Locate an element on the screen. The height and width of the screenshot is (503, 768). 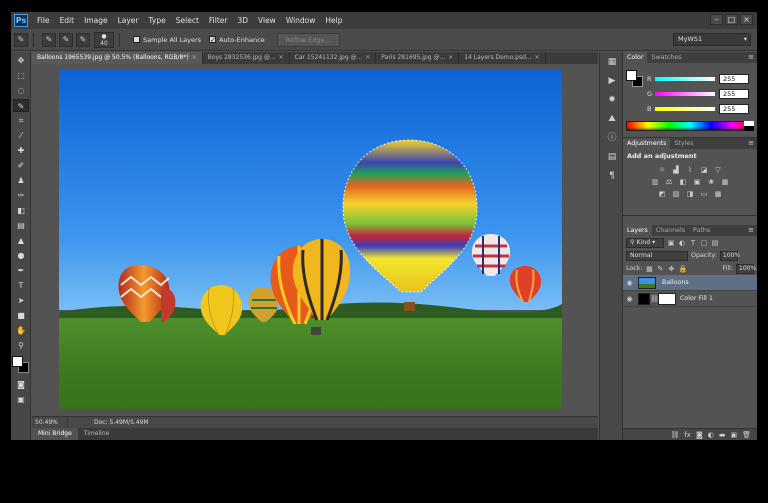
gradient-tool-icon: ▤ is located at coordinates (21, 225).